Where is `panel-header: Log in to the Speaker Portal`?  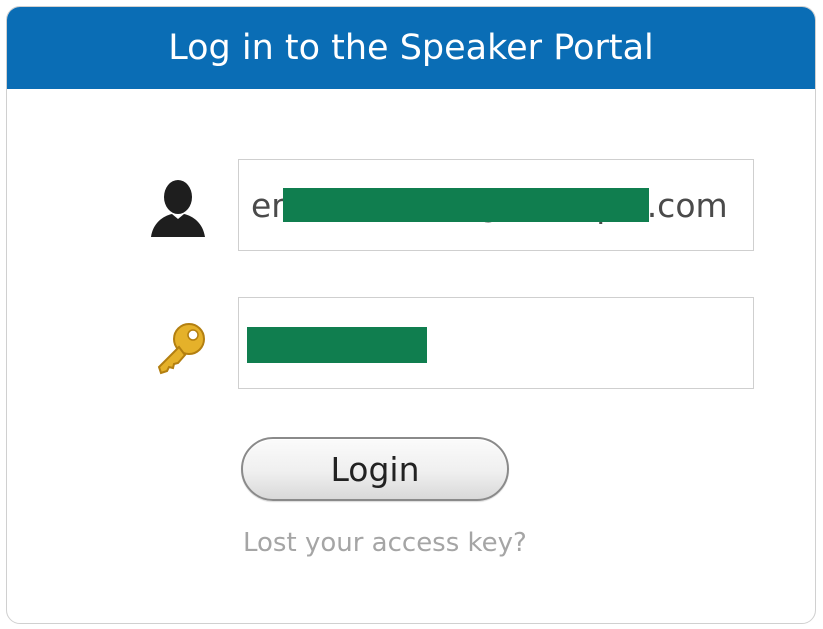 panel-header: Log in to the Speaker Portal is located at coordinates (411, 48).